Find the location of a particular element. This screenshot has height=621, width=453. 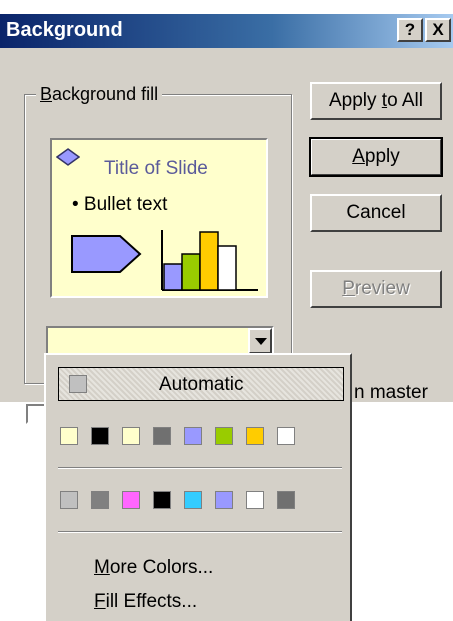

title-bar: Background ? X is located at coordinates (226, 31).